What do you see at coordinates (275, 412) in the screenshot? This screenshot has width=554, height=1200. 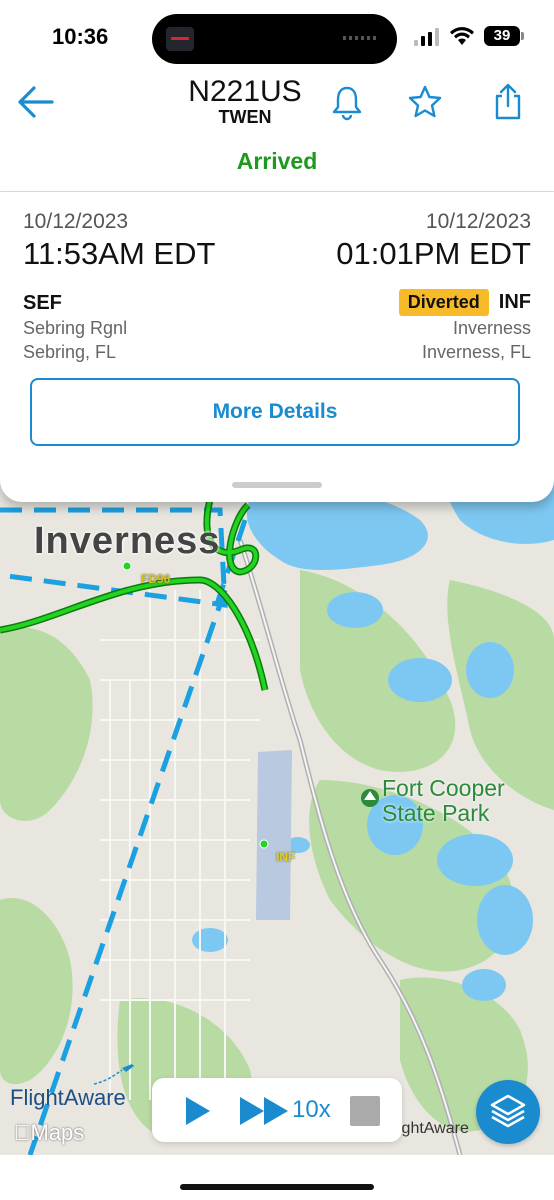 I see `more-details-button: More Details` at bounding box center [275, 412].